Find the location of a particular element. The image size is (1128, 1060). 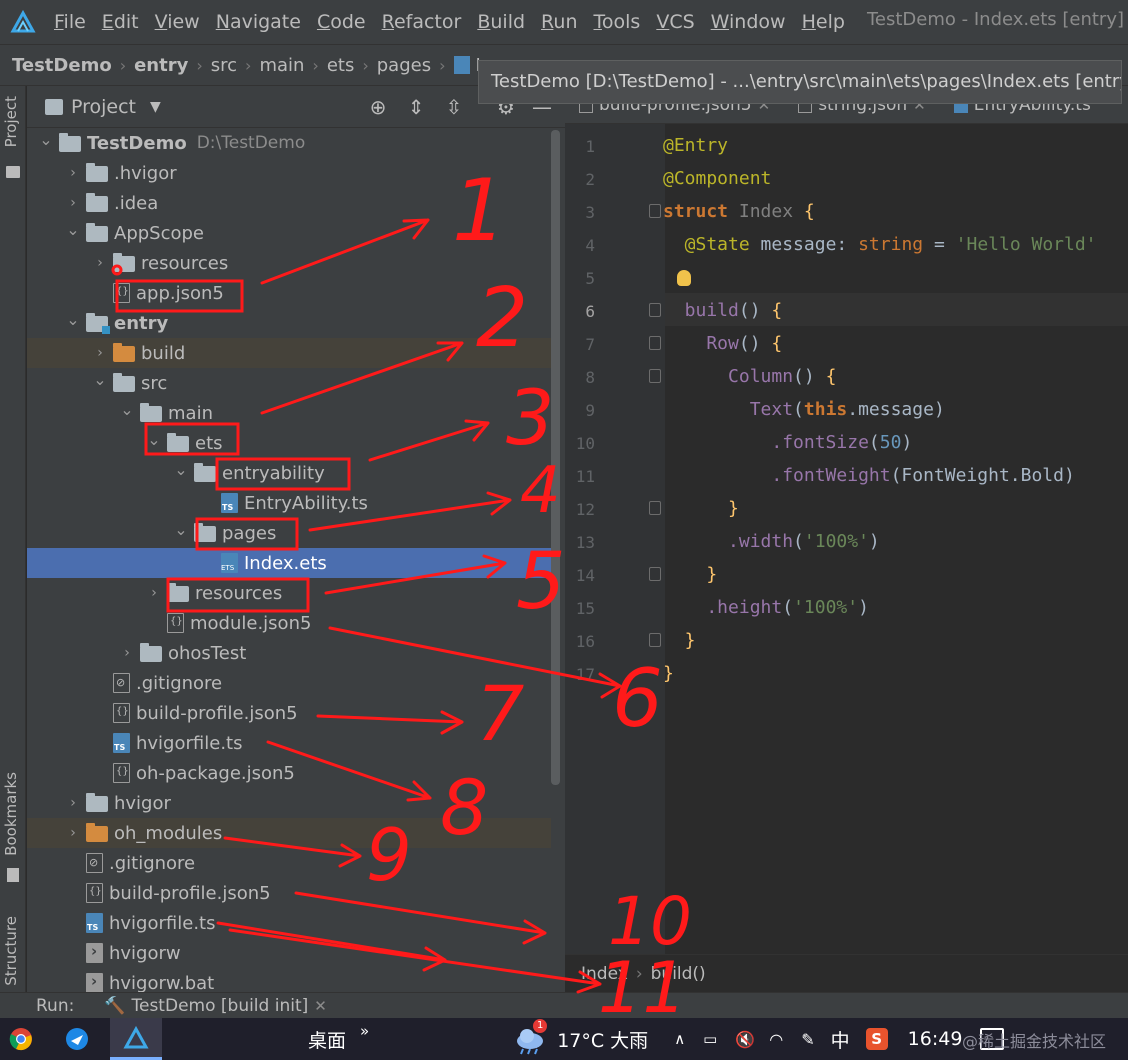

desktop-label: 桌面 is located at coordinates (327, 1039).